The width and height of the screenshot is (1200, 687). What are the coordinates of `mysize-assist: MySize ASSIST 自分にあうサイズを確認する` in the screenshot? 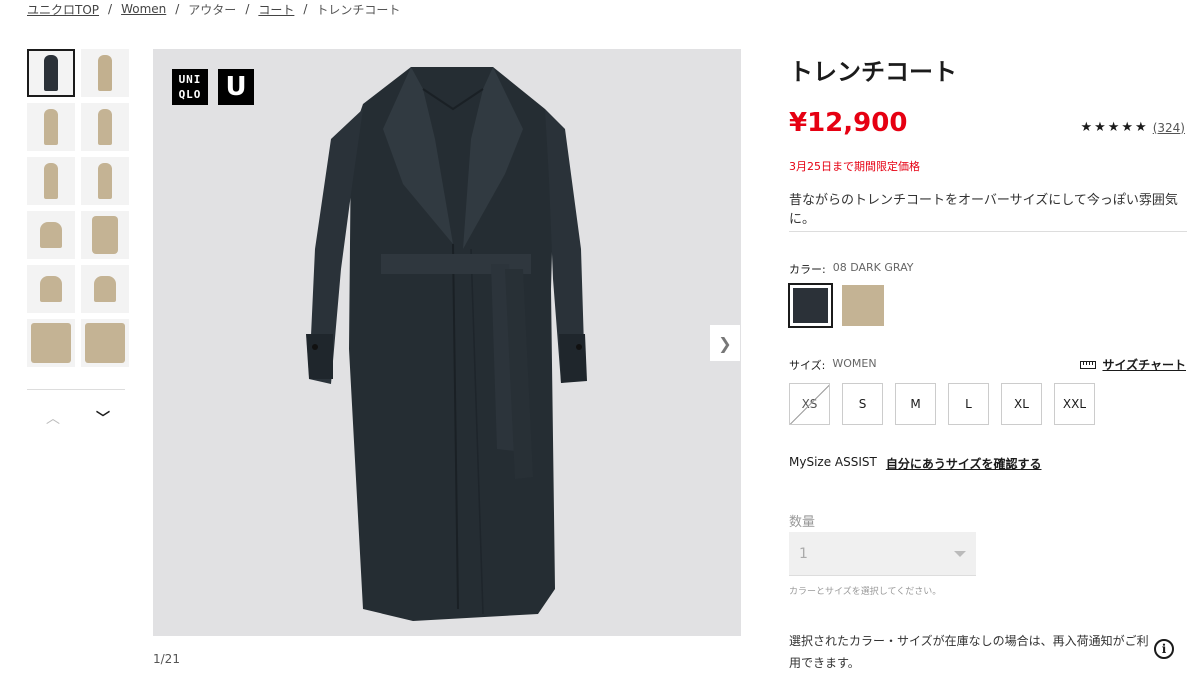 It's located at (915, 463).